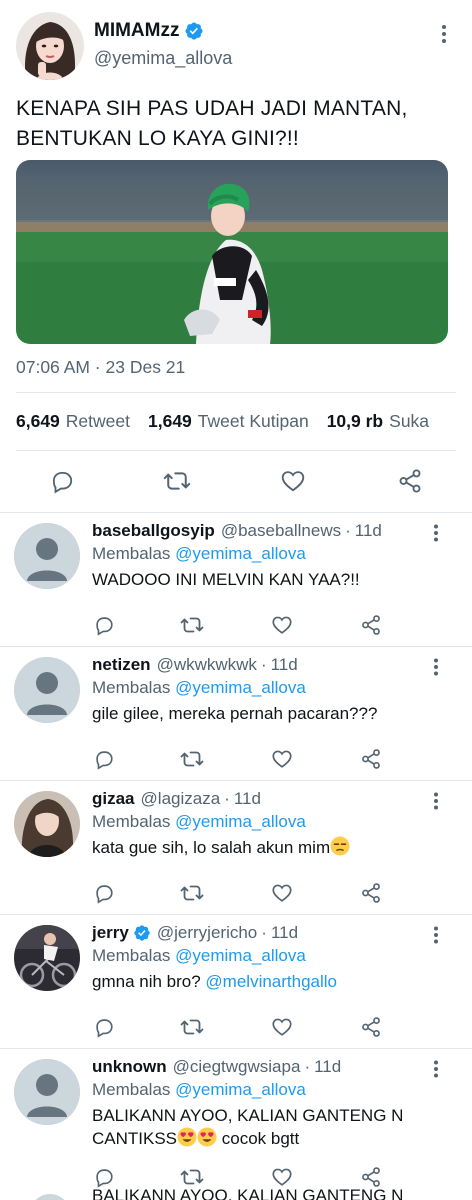 This screenshot has width=472, height=1200. I want to click on reply-author-handle: @ciegtwgwsiapa, so click(237, 1067).